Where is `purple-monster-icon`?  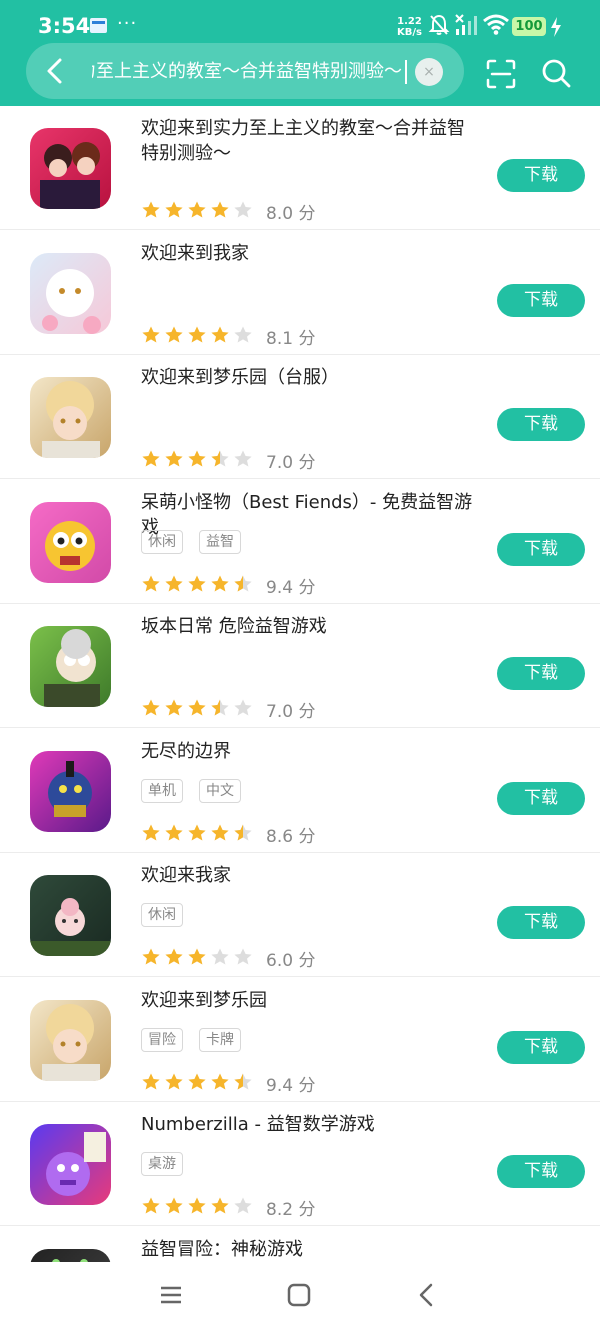 purple-monster-icon is located at coordinates (70, 1164).